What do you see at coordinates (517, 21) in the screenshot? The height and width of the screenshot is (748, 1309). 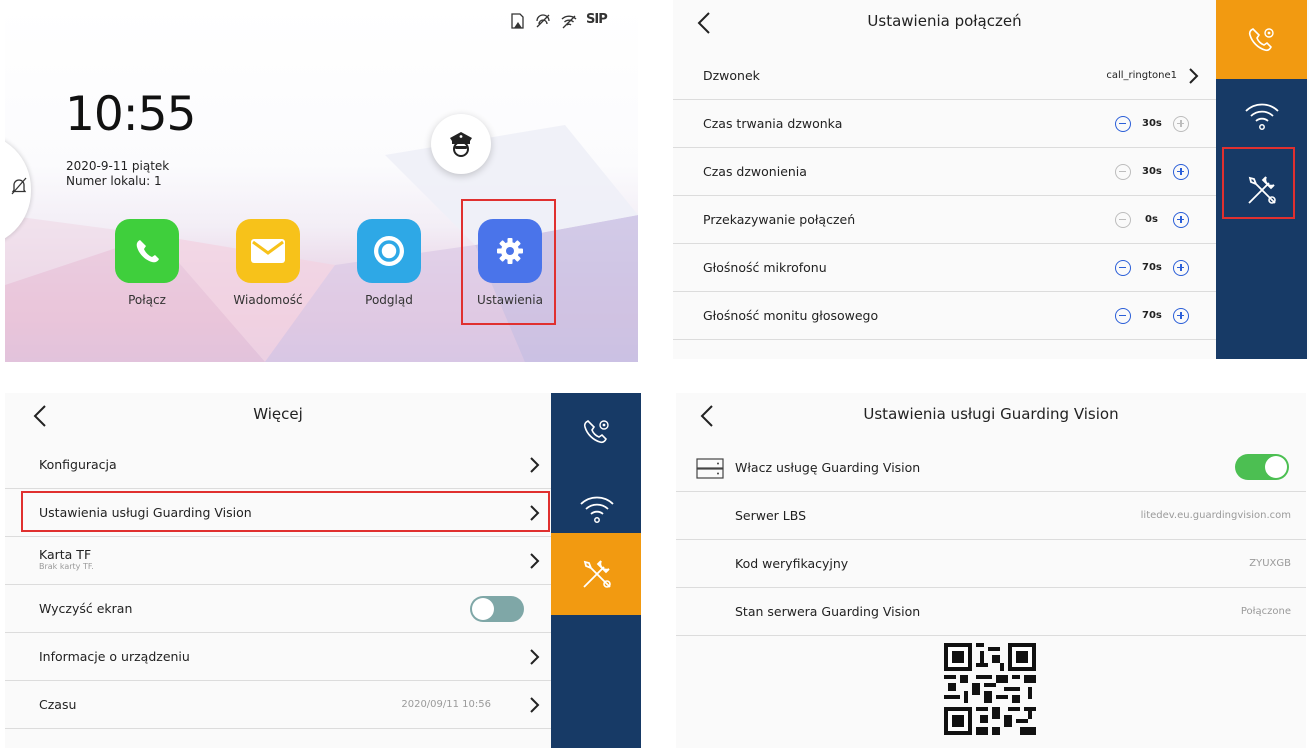 I see `sd-card-icon` at bounding box center [517, 21].